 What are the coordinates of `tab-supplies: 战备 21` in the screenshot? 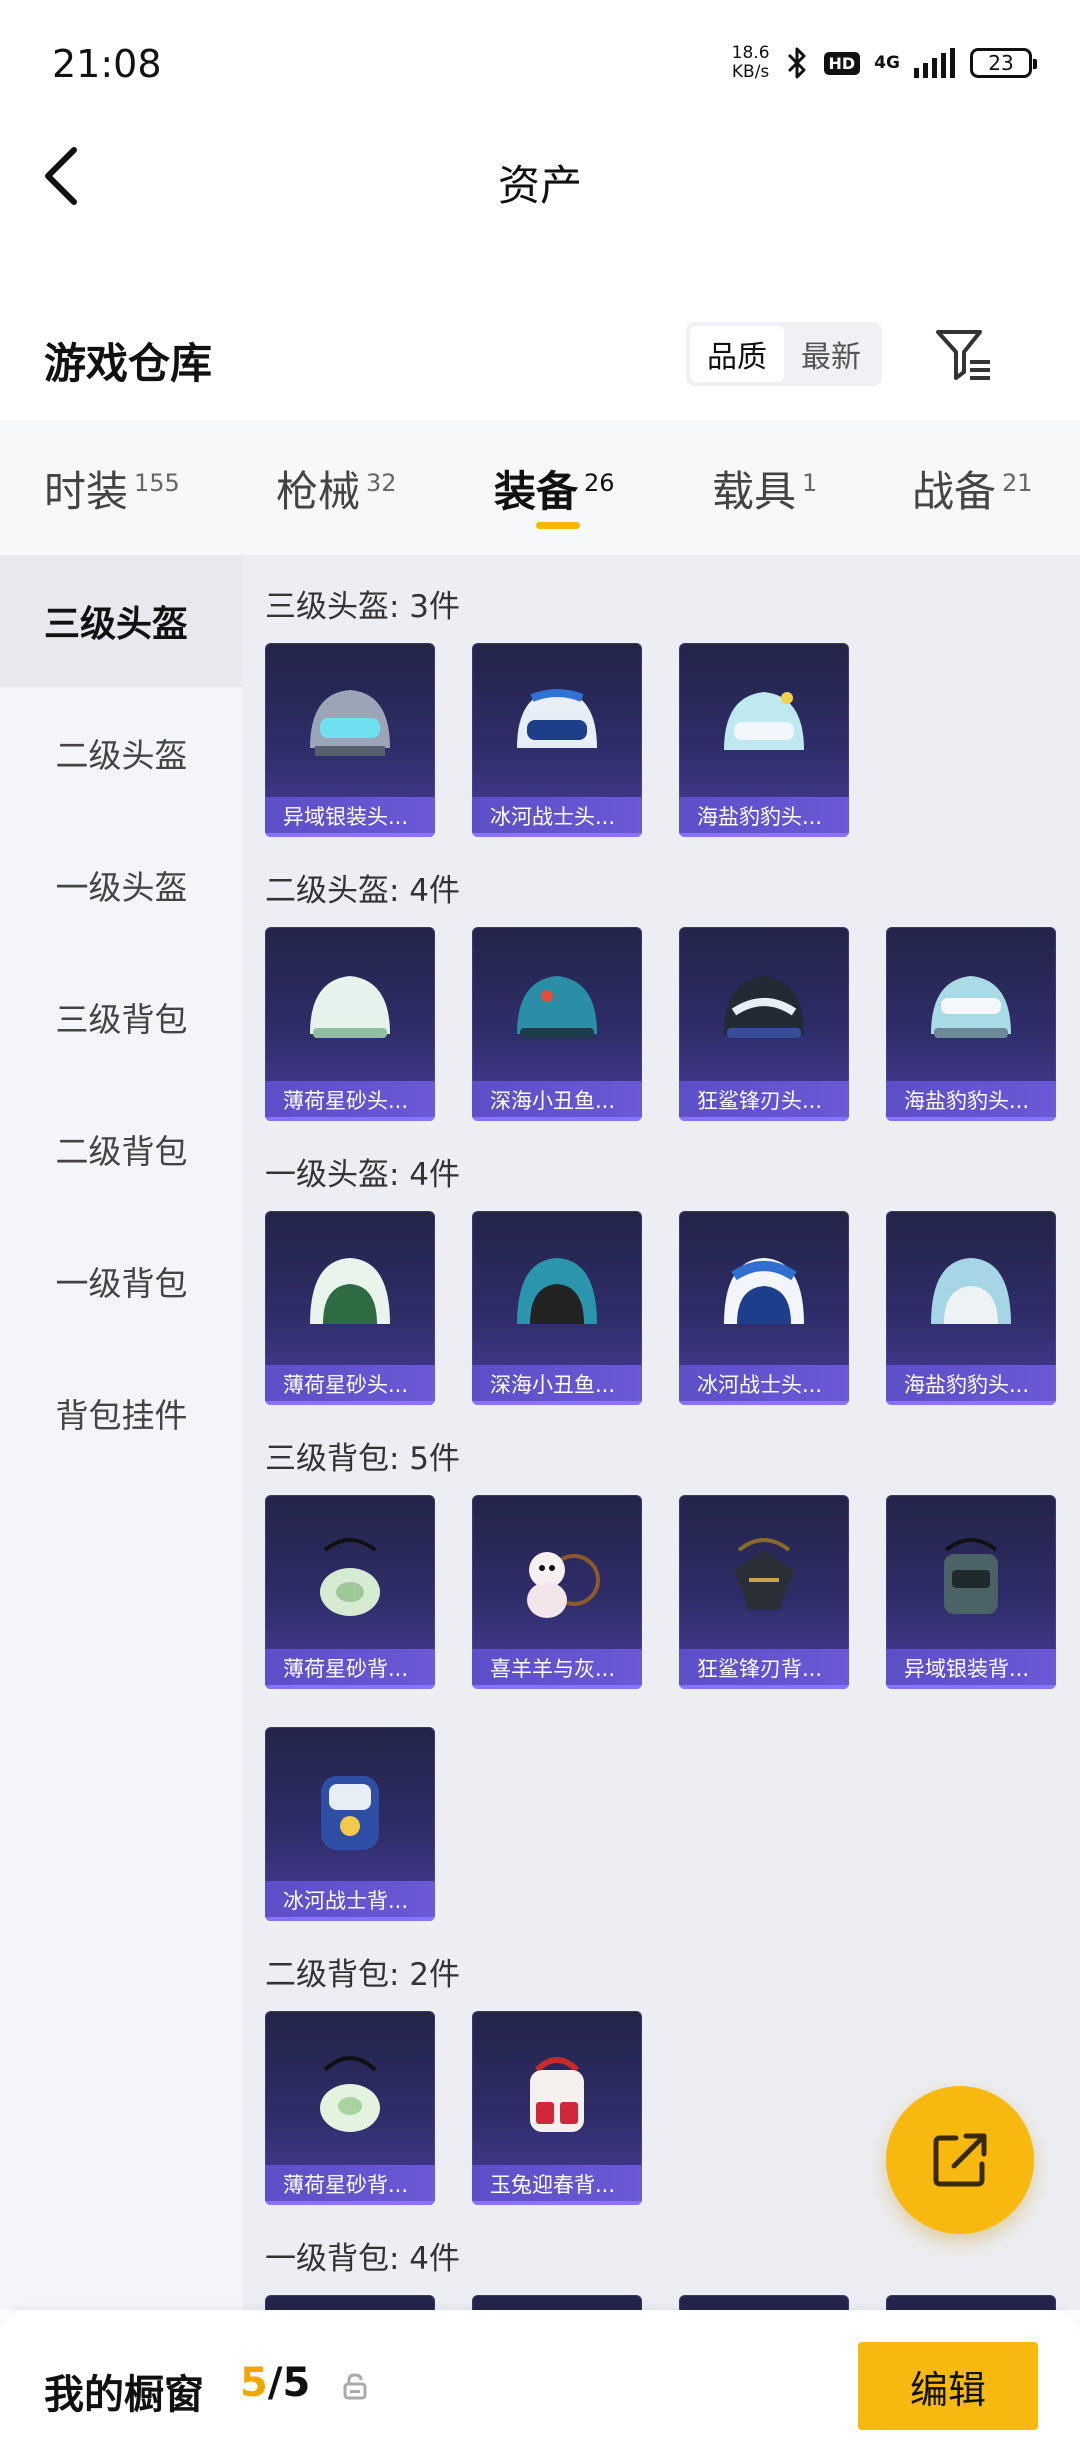 It's located at (972, 488).